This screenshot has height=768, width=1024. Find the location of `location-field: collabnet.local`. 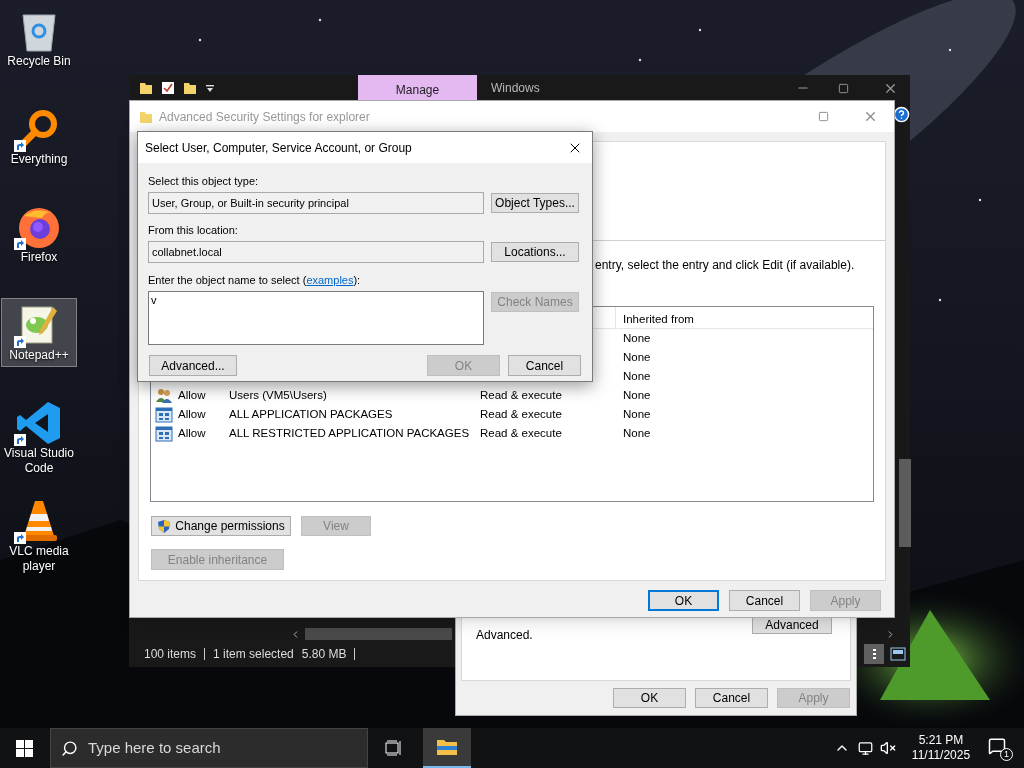

location-field: collabnet.local is located at coordinates (316, 252).